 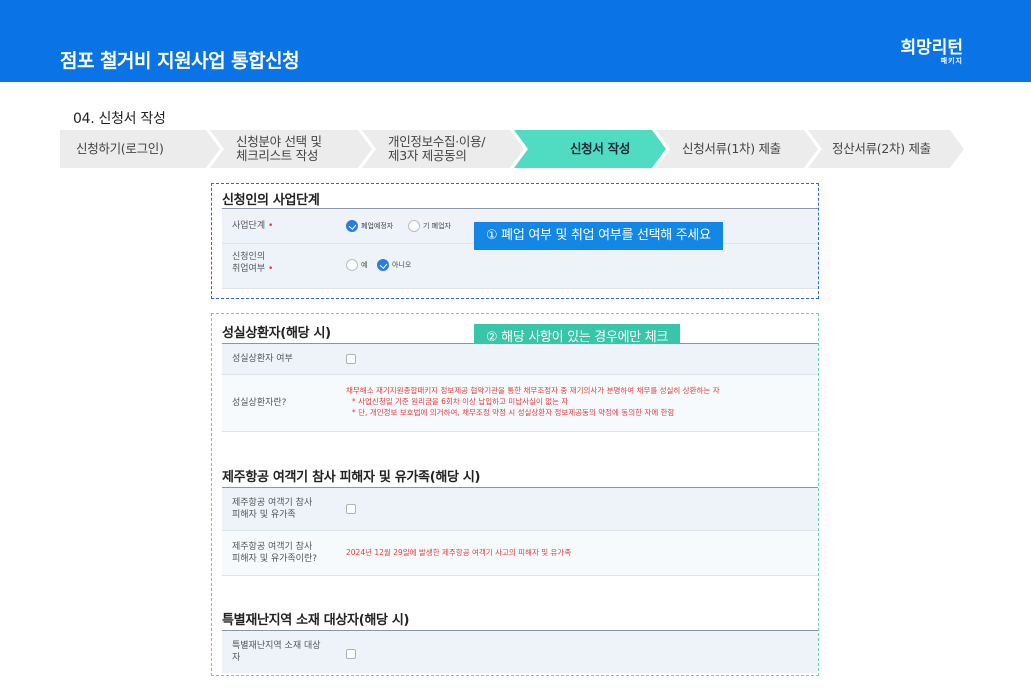 What do you see at coordinates (271, 200) in the screenshot?
I see `business-stage-title: 신청인의 사업단계` at bounding box center [271, 200].